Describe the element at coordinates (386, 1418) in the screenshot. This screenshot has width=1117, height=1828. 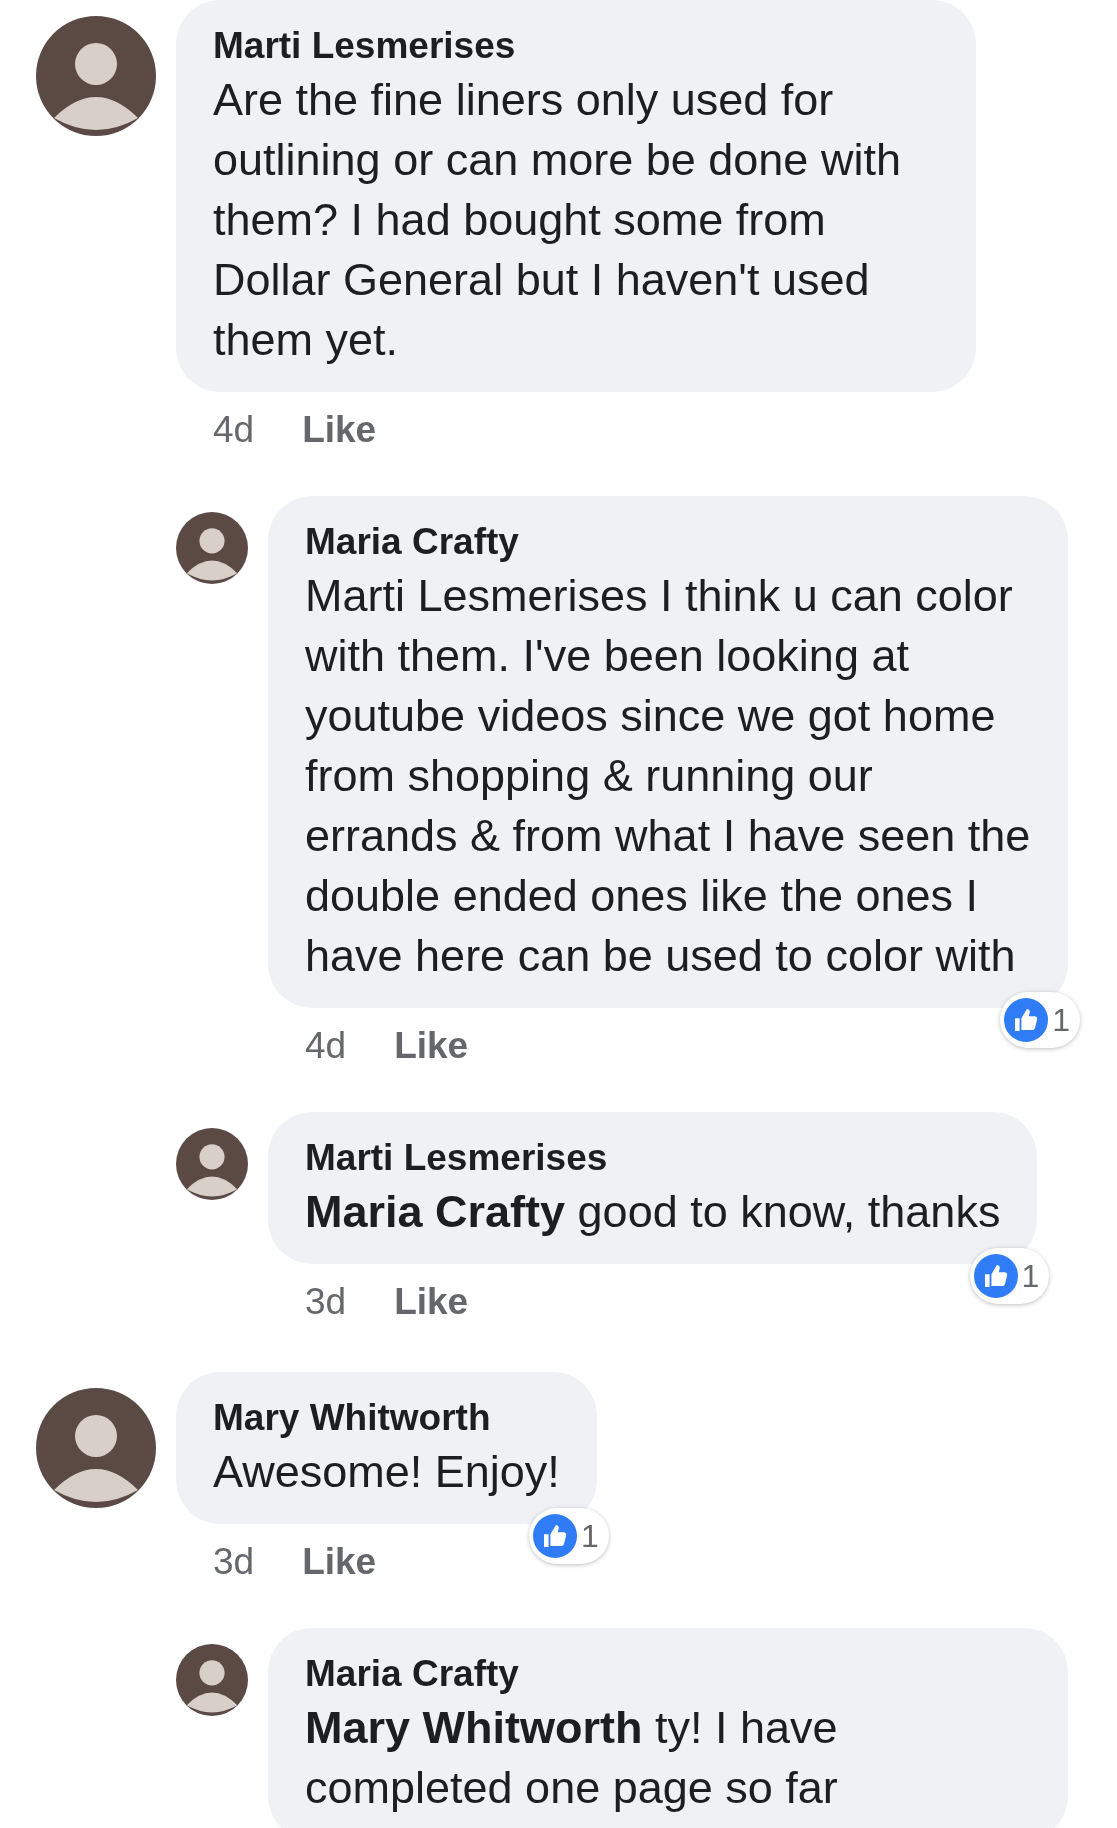
I see `author-name: Mary Whitworth` at that location.